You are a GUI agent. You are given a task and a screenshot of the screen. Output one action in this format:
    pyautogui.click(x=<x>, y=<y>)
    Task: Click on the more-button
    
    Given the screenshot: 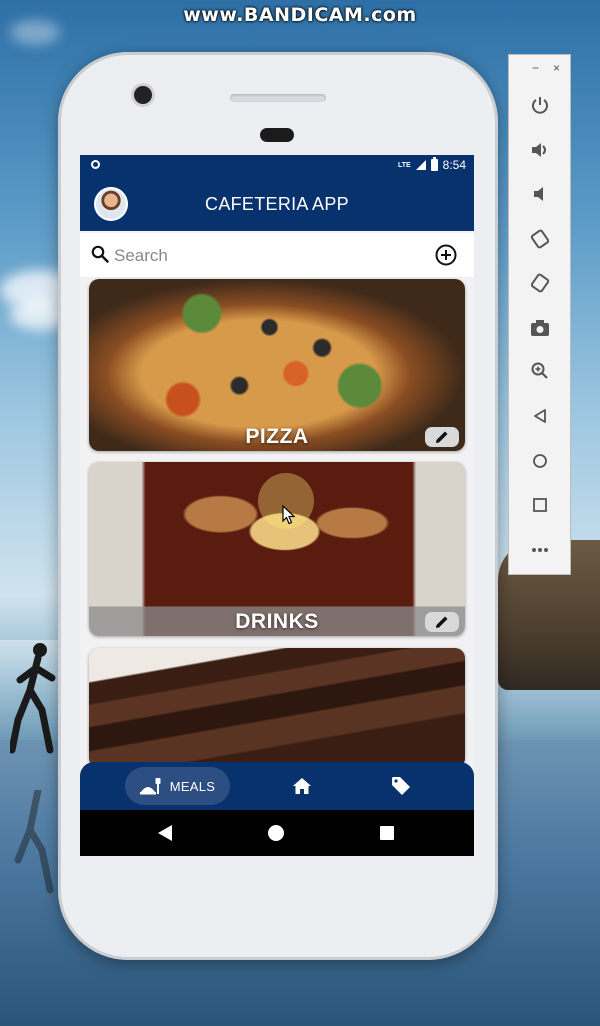 What is the action you would take?
    pyautogui.click(x=540, y=550)
    